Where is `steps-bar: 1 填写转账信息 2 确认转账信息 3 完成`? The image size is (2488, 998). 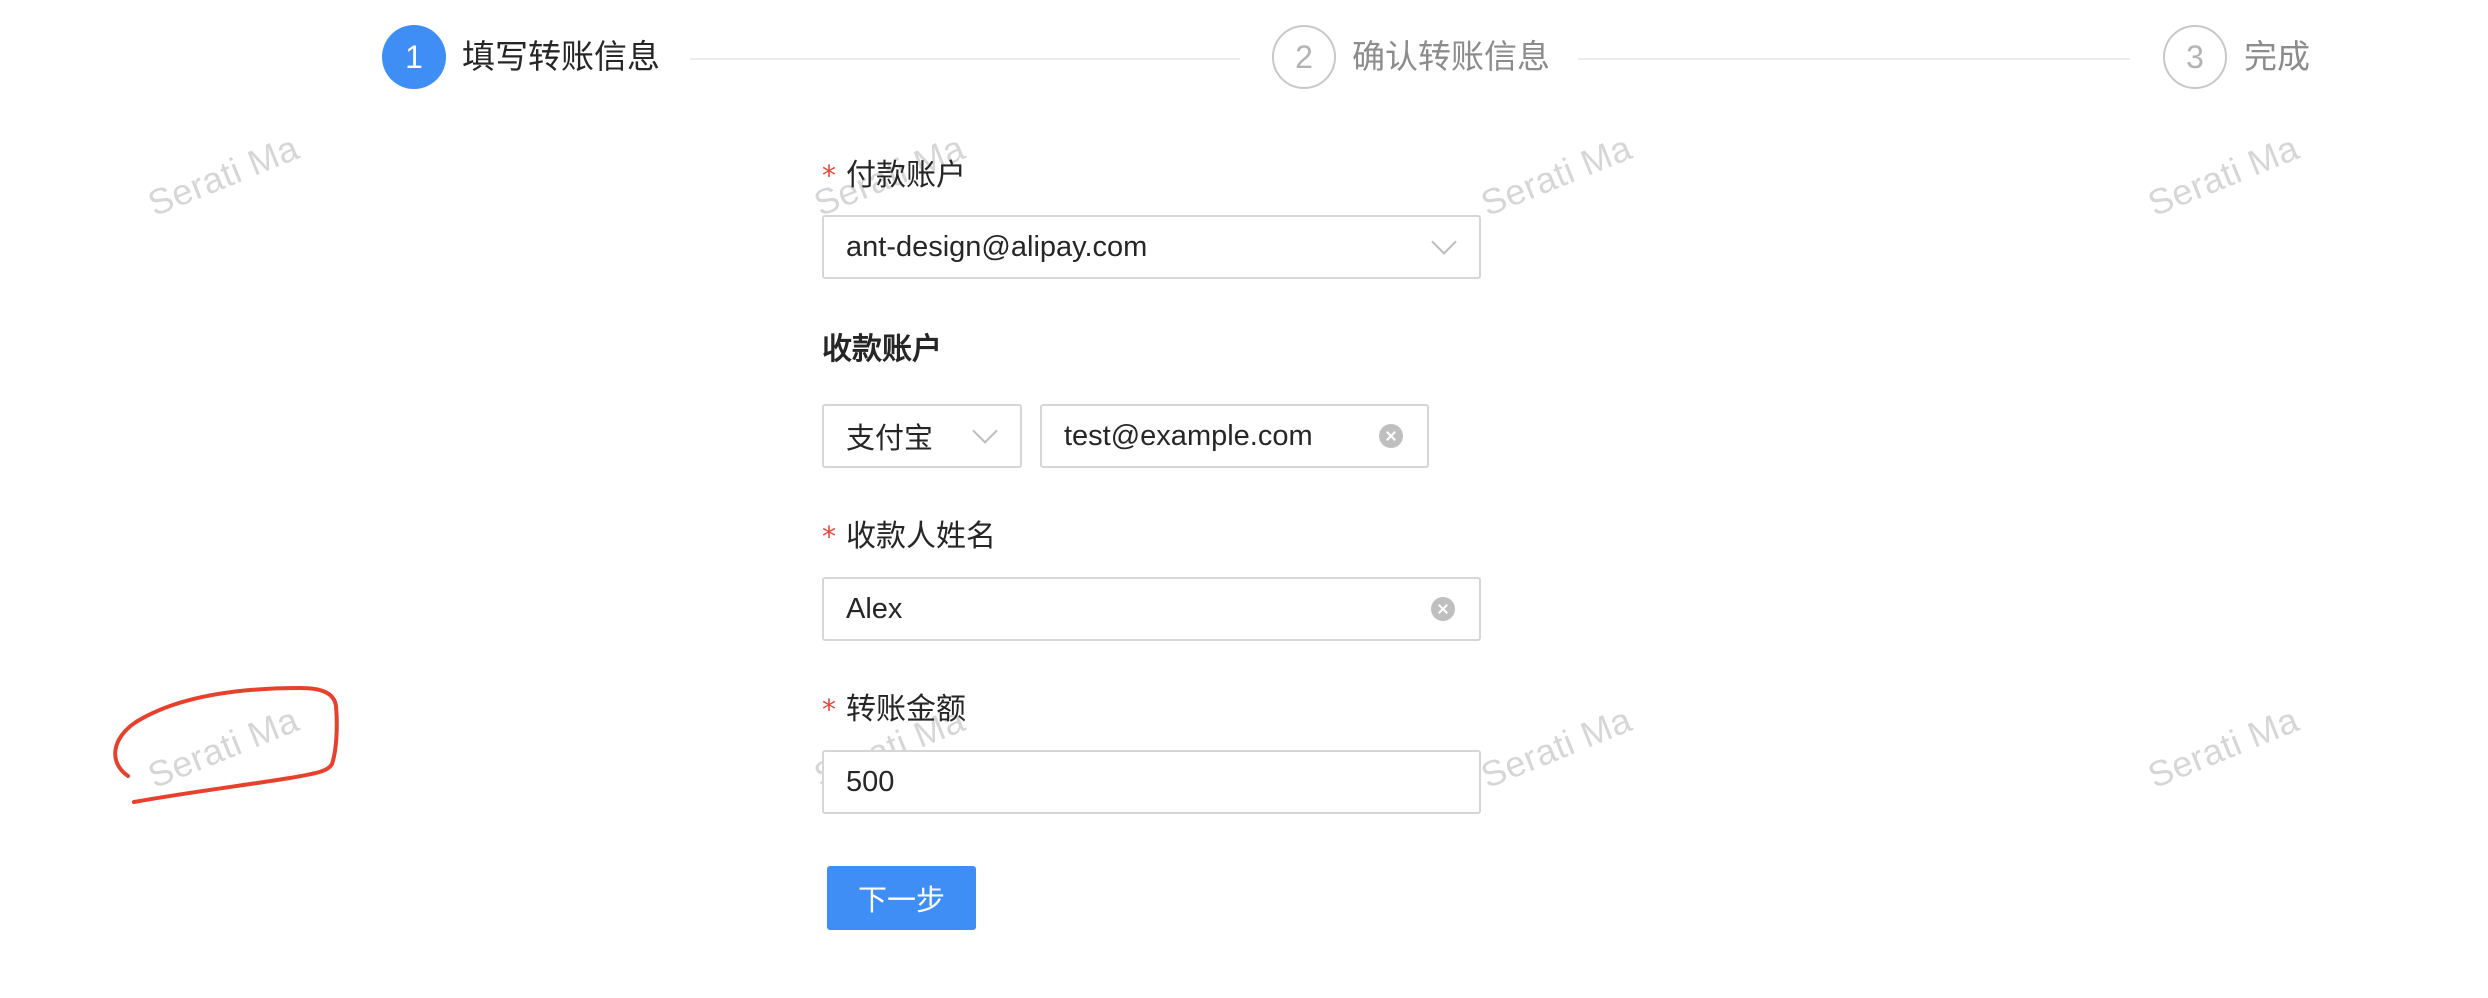 steps-bar: 1 填写转账信息 2 确认转账信息 3 完成 is located at coordinates (1244, 59).